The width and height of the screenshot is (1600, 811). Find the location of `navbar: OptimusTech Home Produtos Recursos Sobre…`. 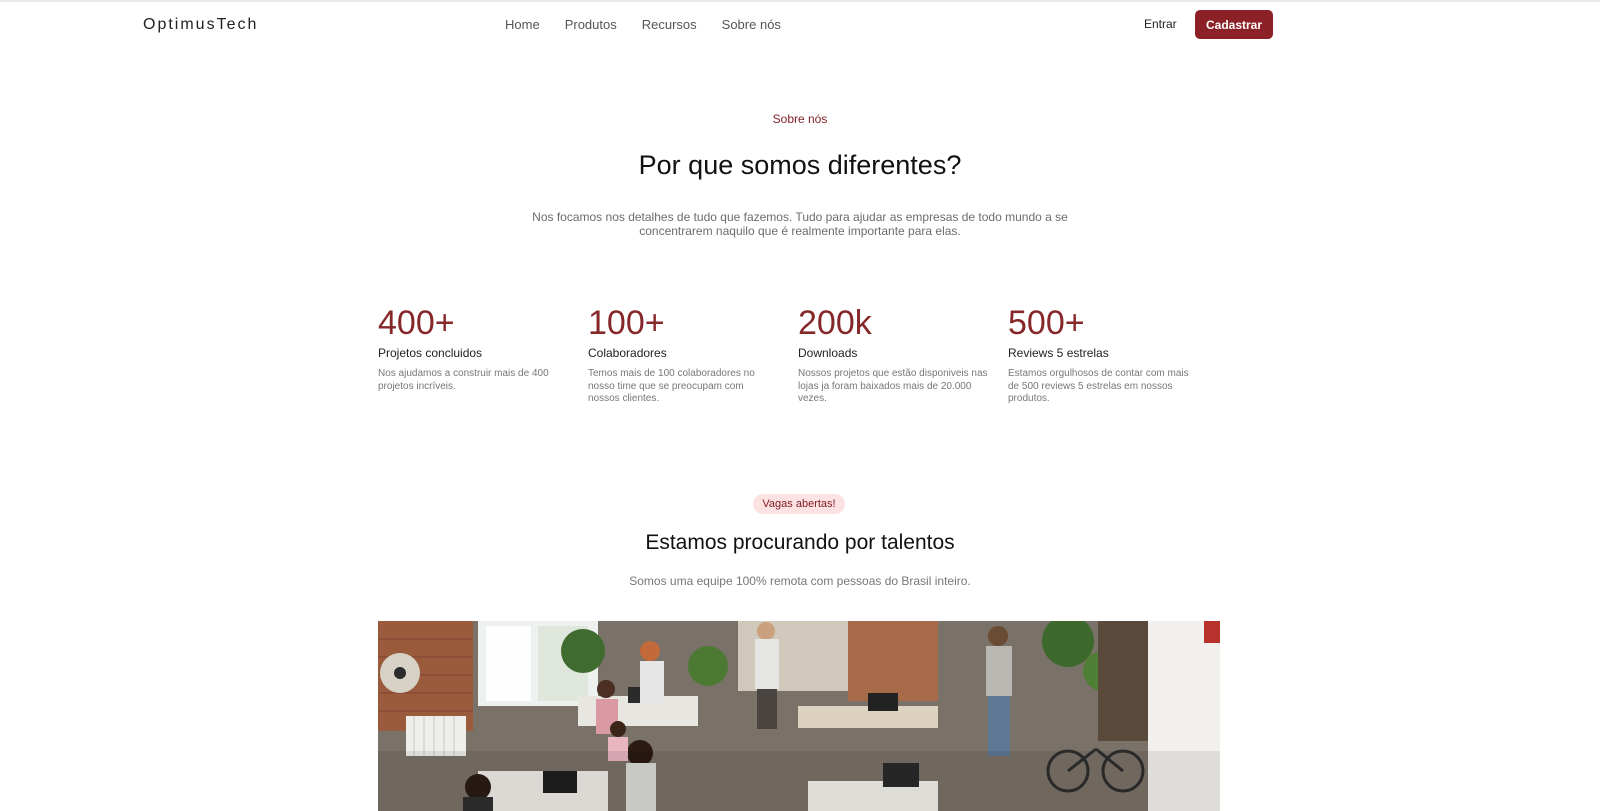

navbar: OptimusTech Home Produtos Recursos Sobre… is located at coordinates (800, 24).